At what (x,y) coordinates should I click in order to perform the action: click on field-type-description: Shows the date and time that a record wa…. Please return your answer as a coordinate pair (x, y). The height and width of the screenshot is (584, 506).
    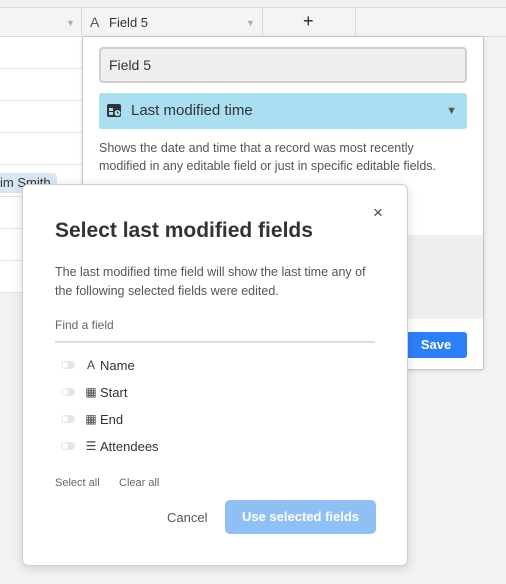
    Looking at the image, I should click on (267, 157).